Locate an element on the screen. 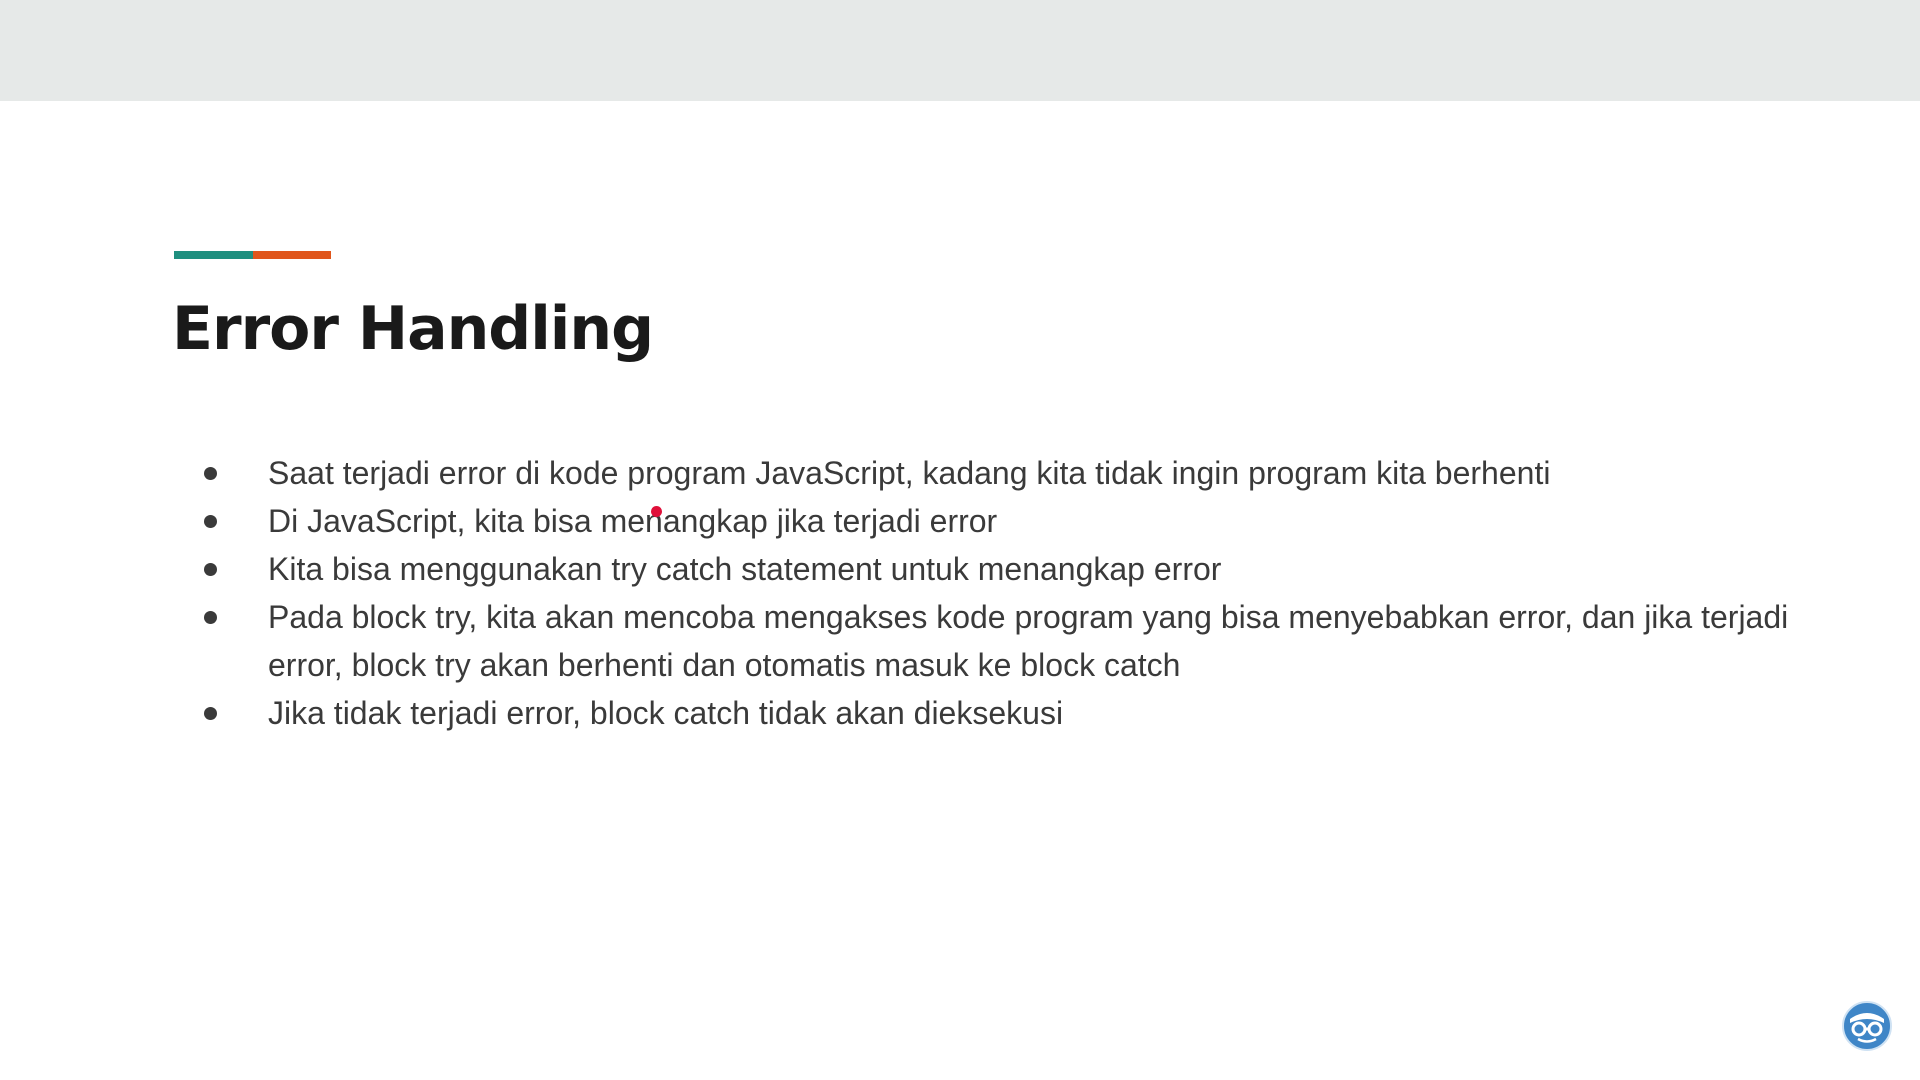 The height and width of the screenshot is (1080, 1920). accent-orange-segment is located at coordinates (292, 255).